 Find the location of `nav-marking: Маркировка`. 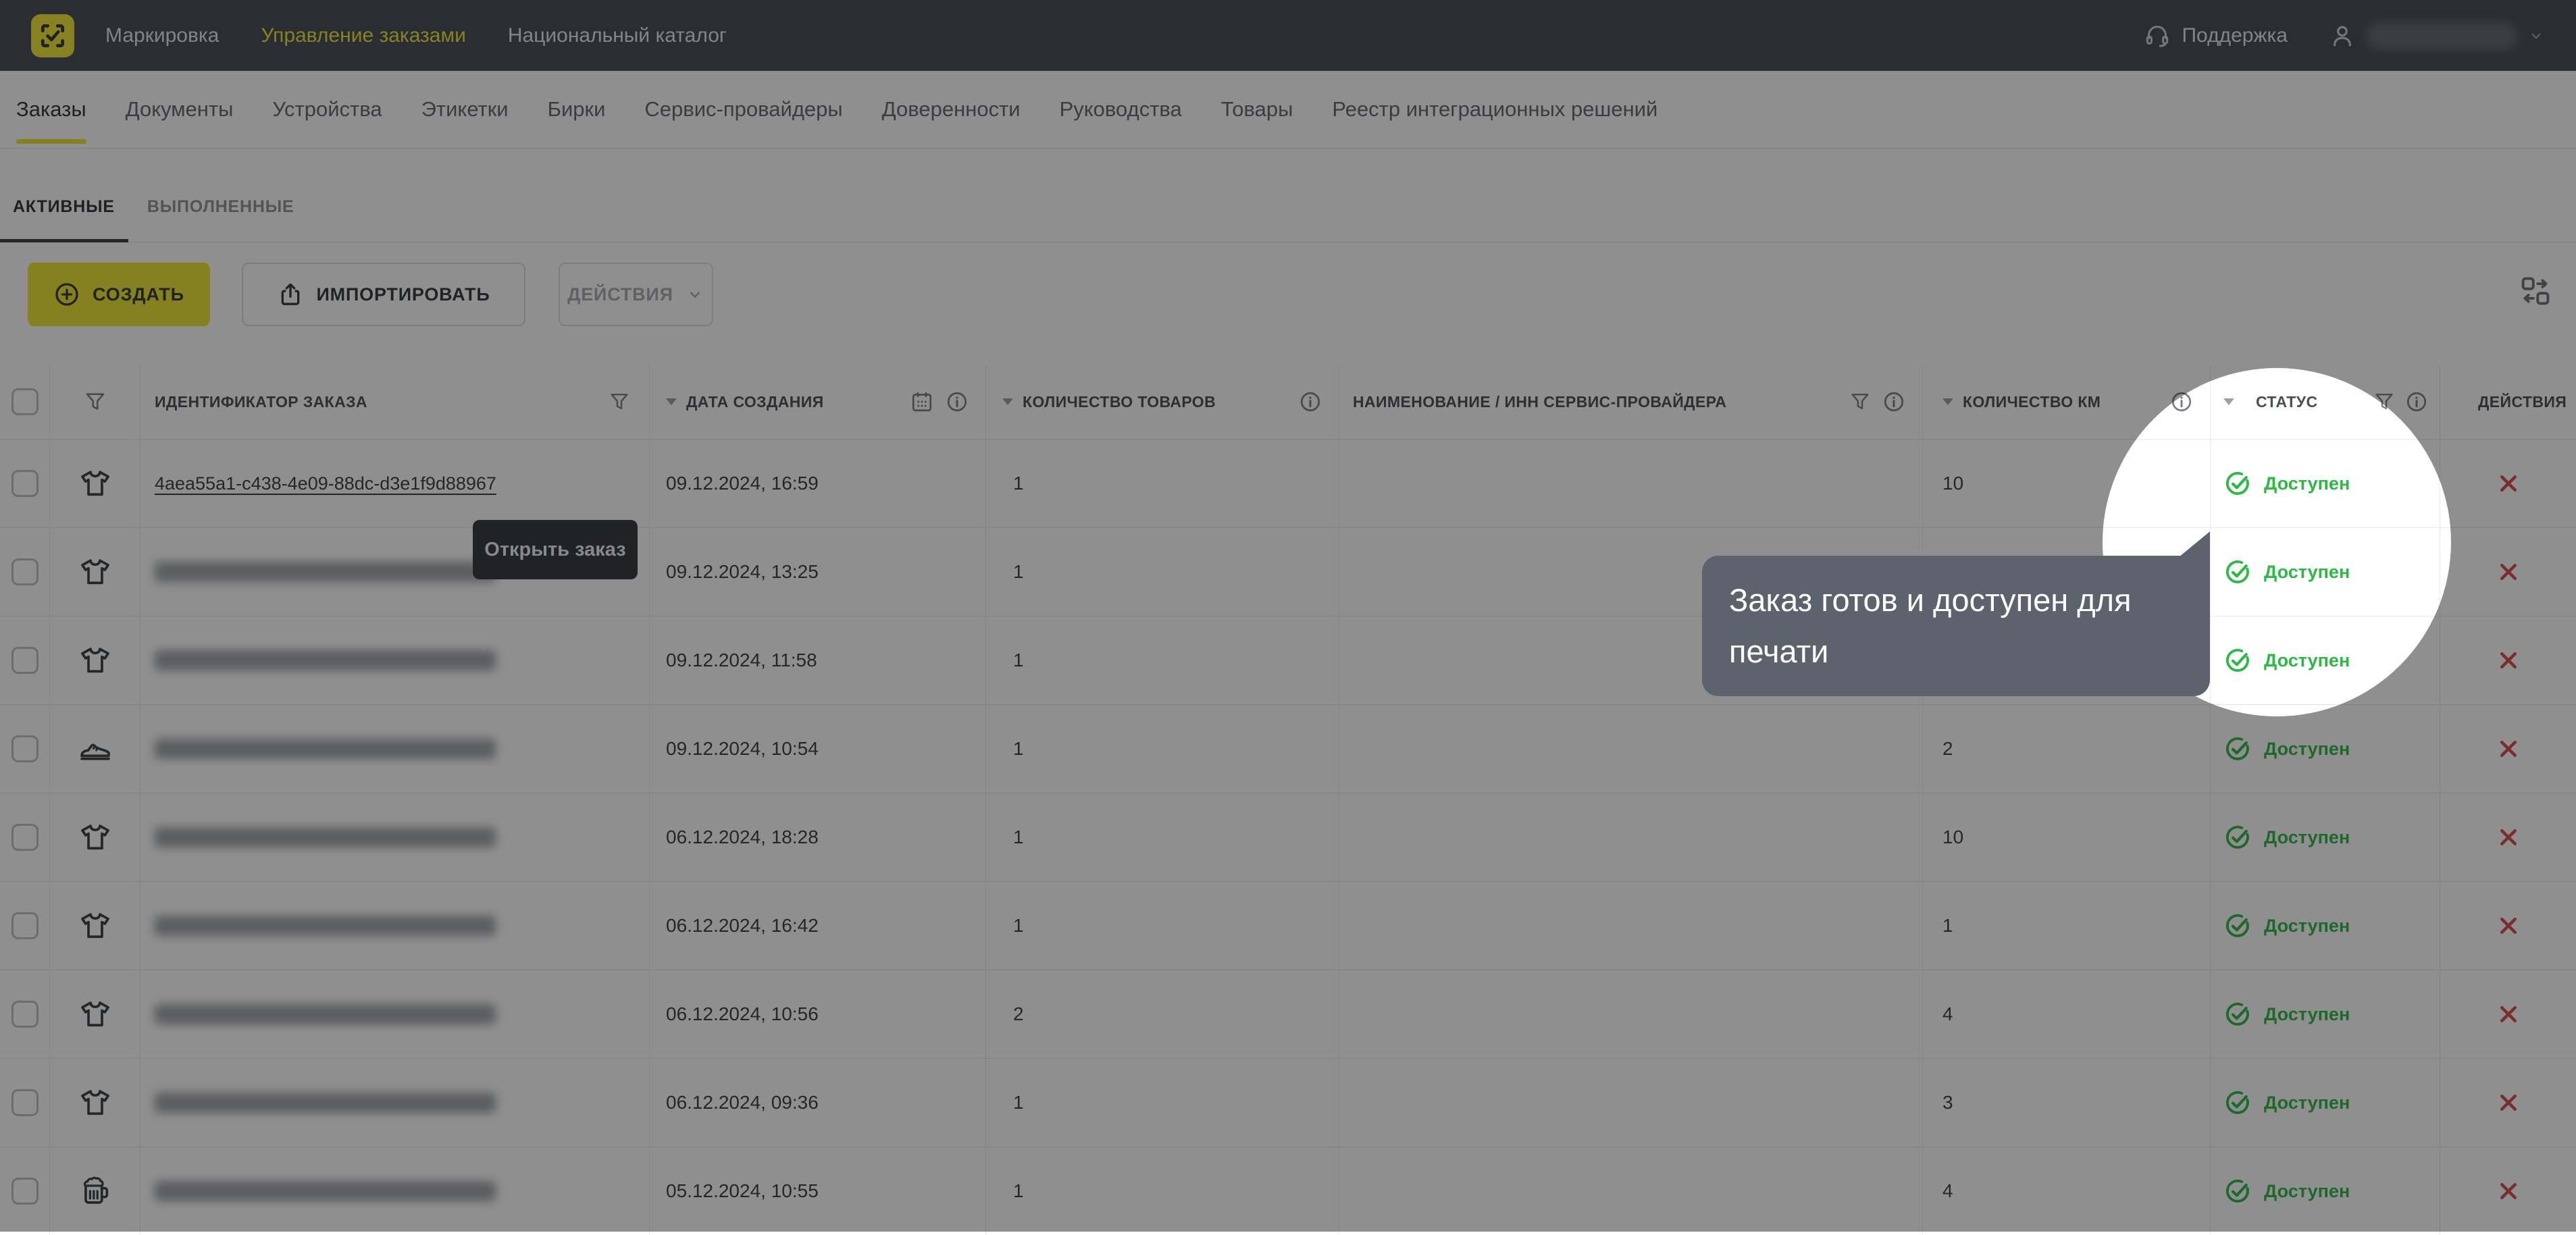

nav-marking: Маркировка is located at coordinates (162, 35).